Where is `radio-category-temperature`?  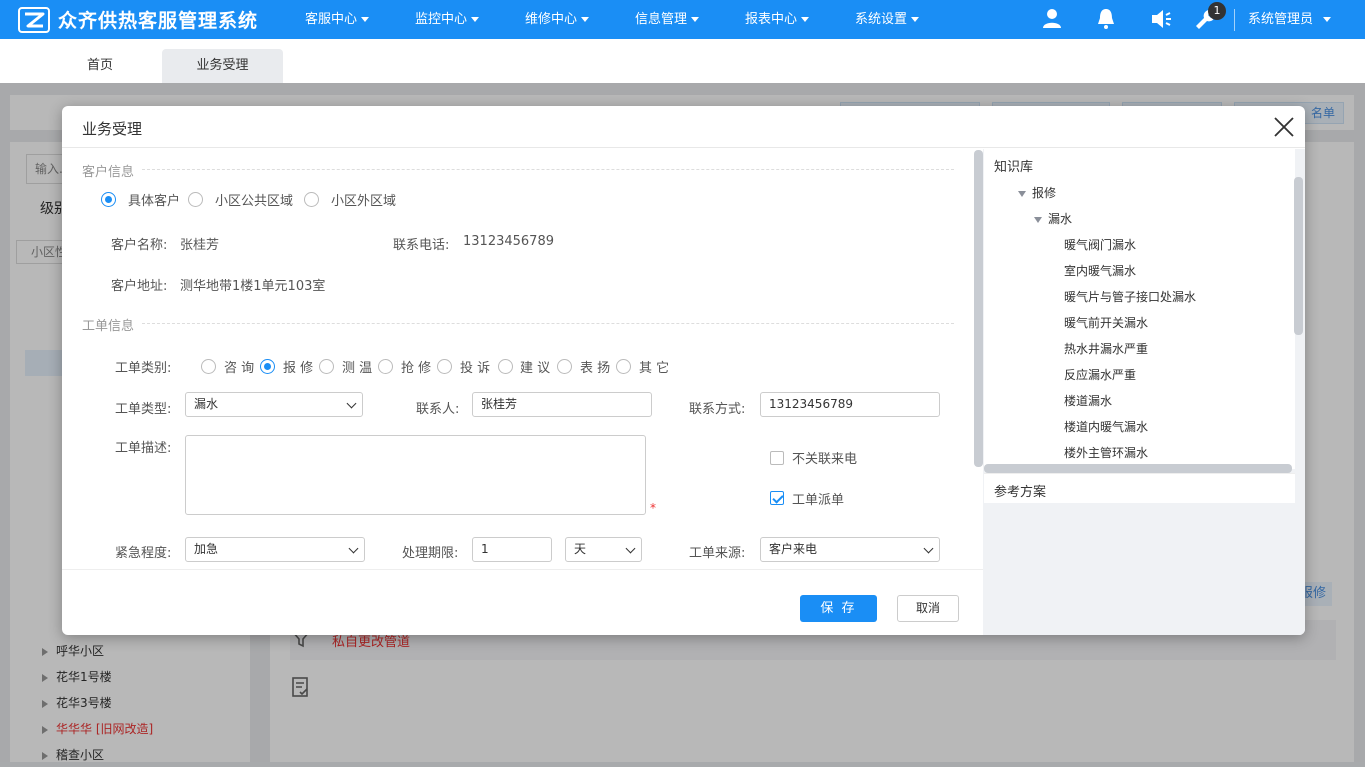 radio-category-temperature is located at coordinates (326, 366).